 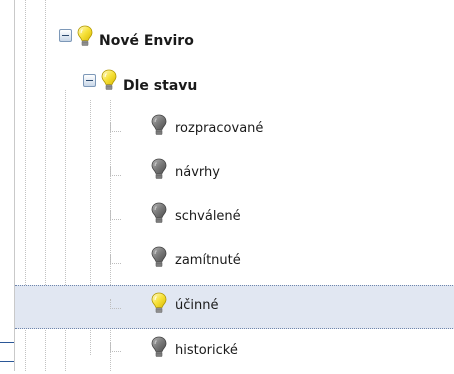 I want to click on tree-node-root: Nové Enviro, so click(x=234, y=42).